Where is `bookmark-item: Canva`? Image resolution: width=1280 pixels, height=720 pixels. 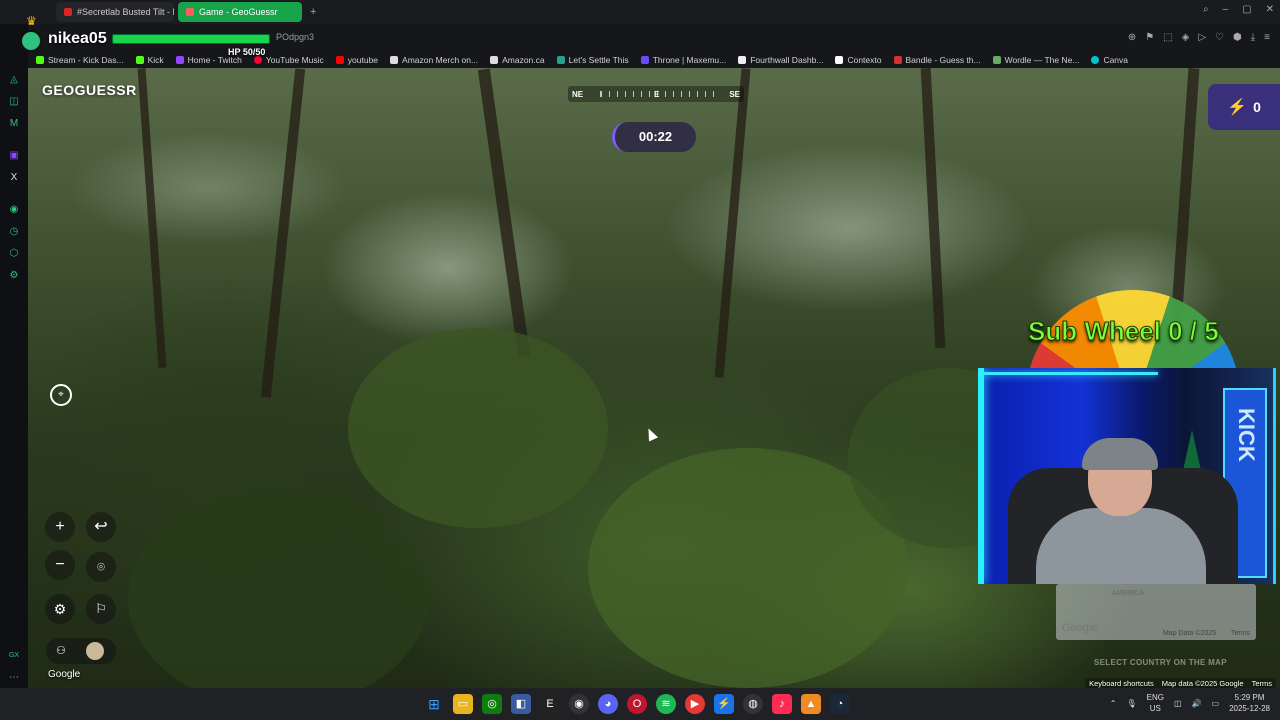 bookmark-item: Canva is located at coordinates (1109, 60).